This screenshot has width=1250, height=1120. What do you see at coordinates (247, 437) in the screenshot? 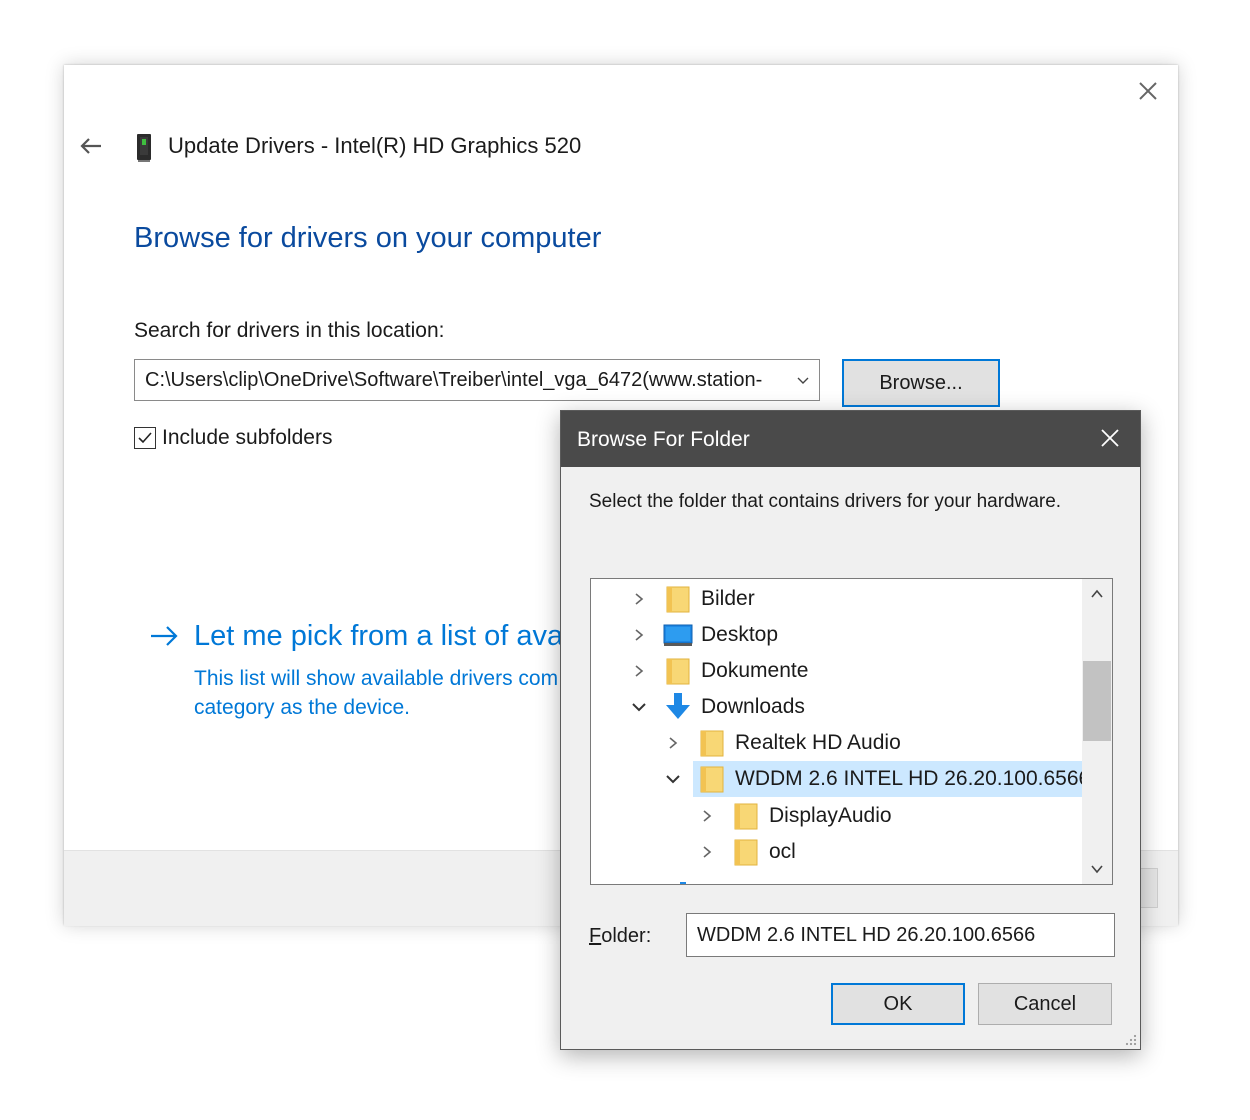
I see `include-subfolders-label: Include subfolders` at bounding box center [247, 437].